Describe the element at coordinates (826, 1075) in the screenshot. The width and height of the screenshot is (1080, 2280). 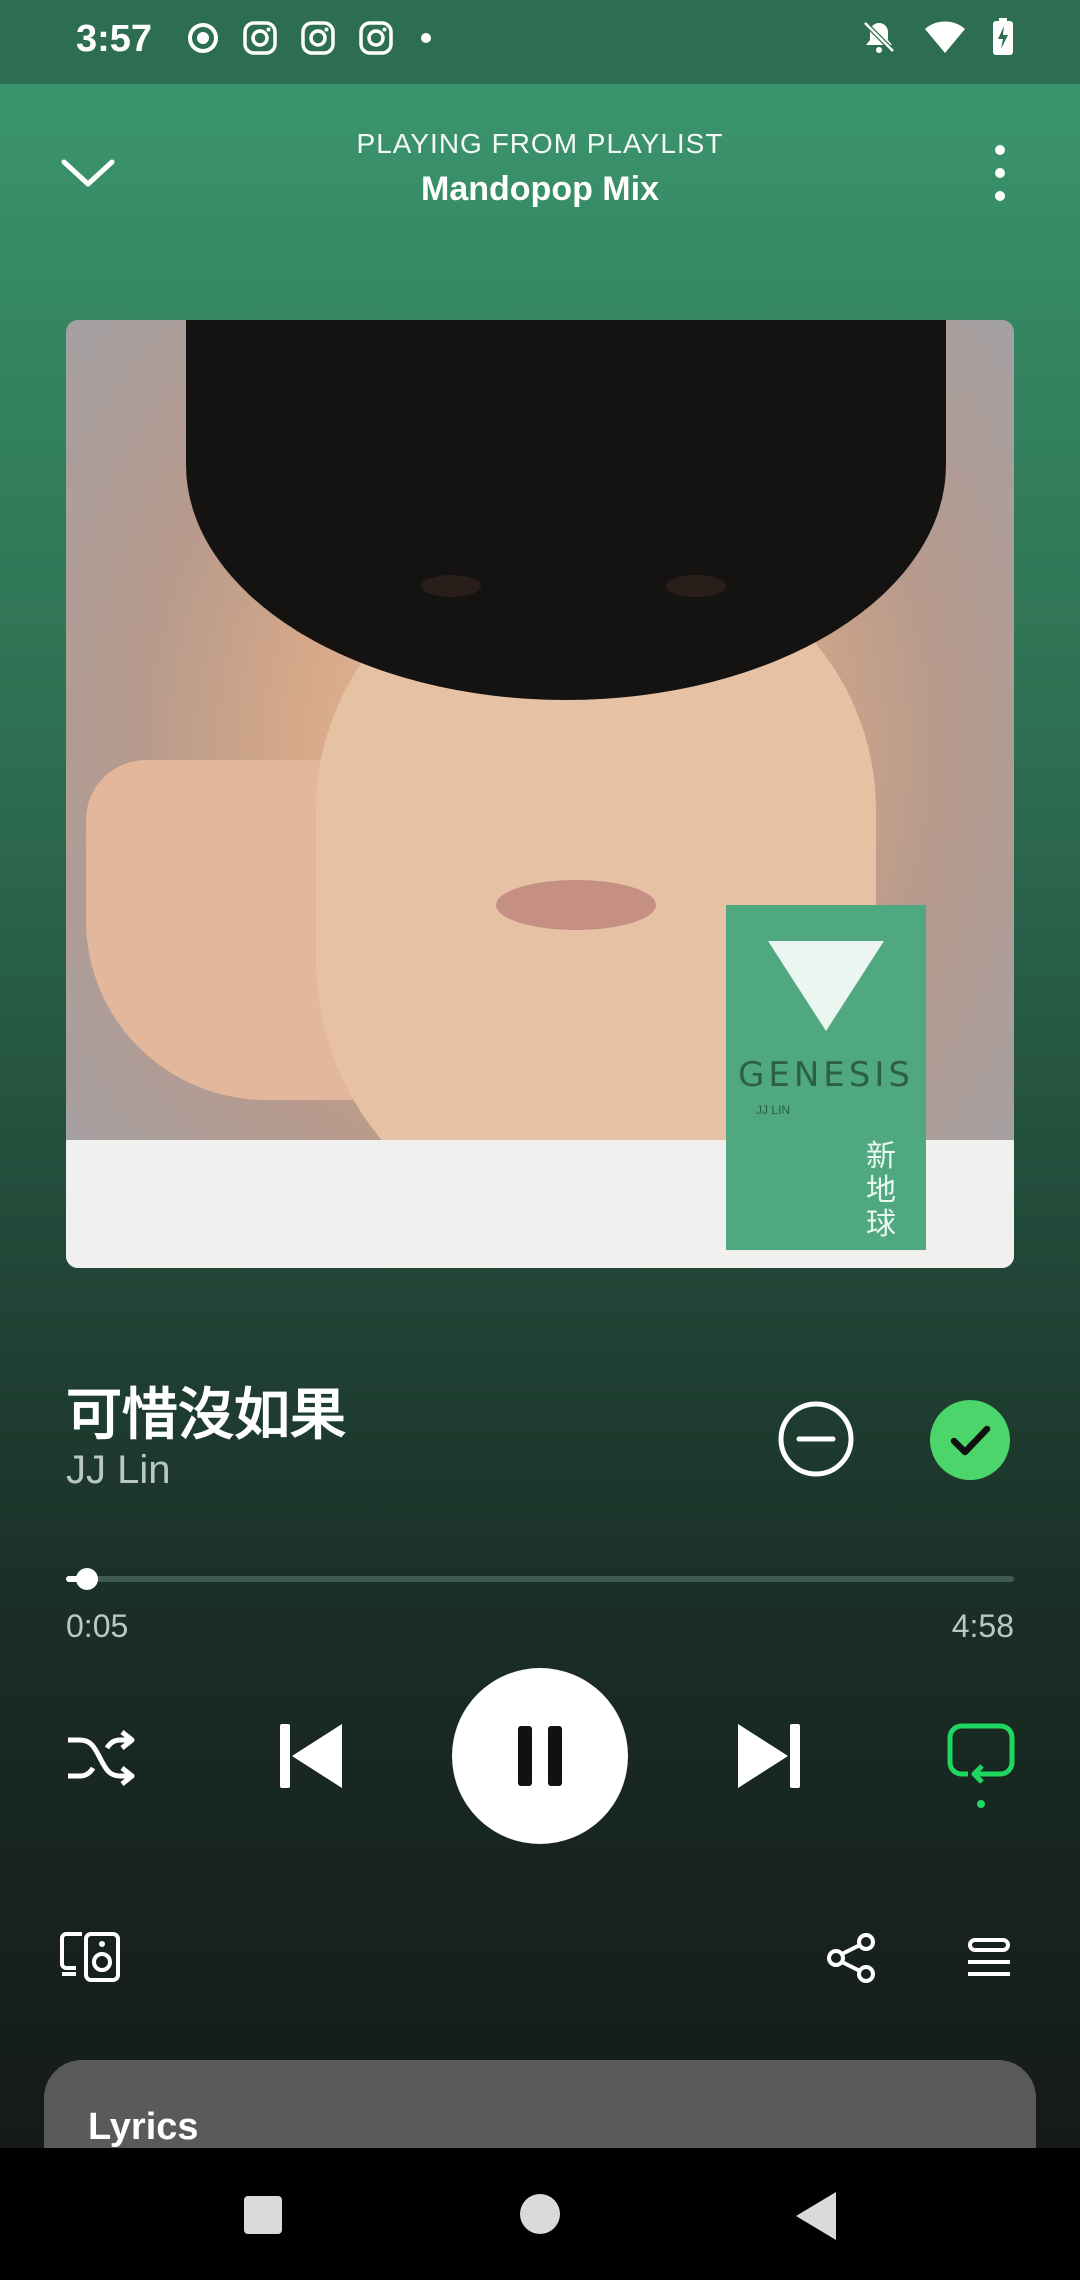
I see `badge-title: GENESIS` at that location.